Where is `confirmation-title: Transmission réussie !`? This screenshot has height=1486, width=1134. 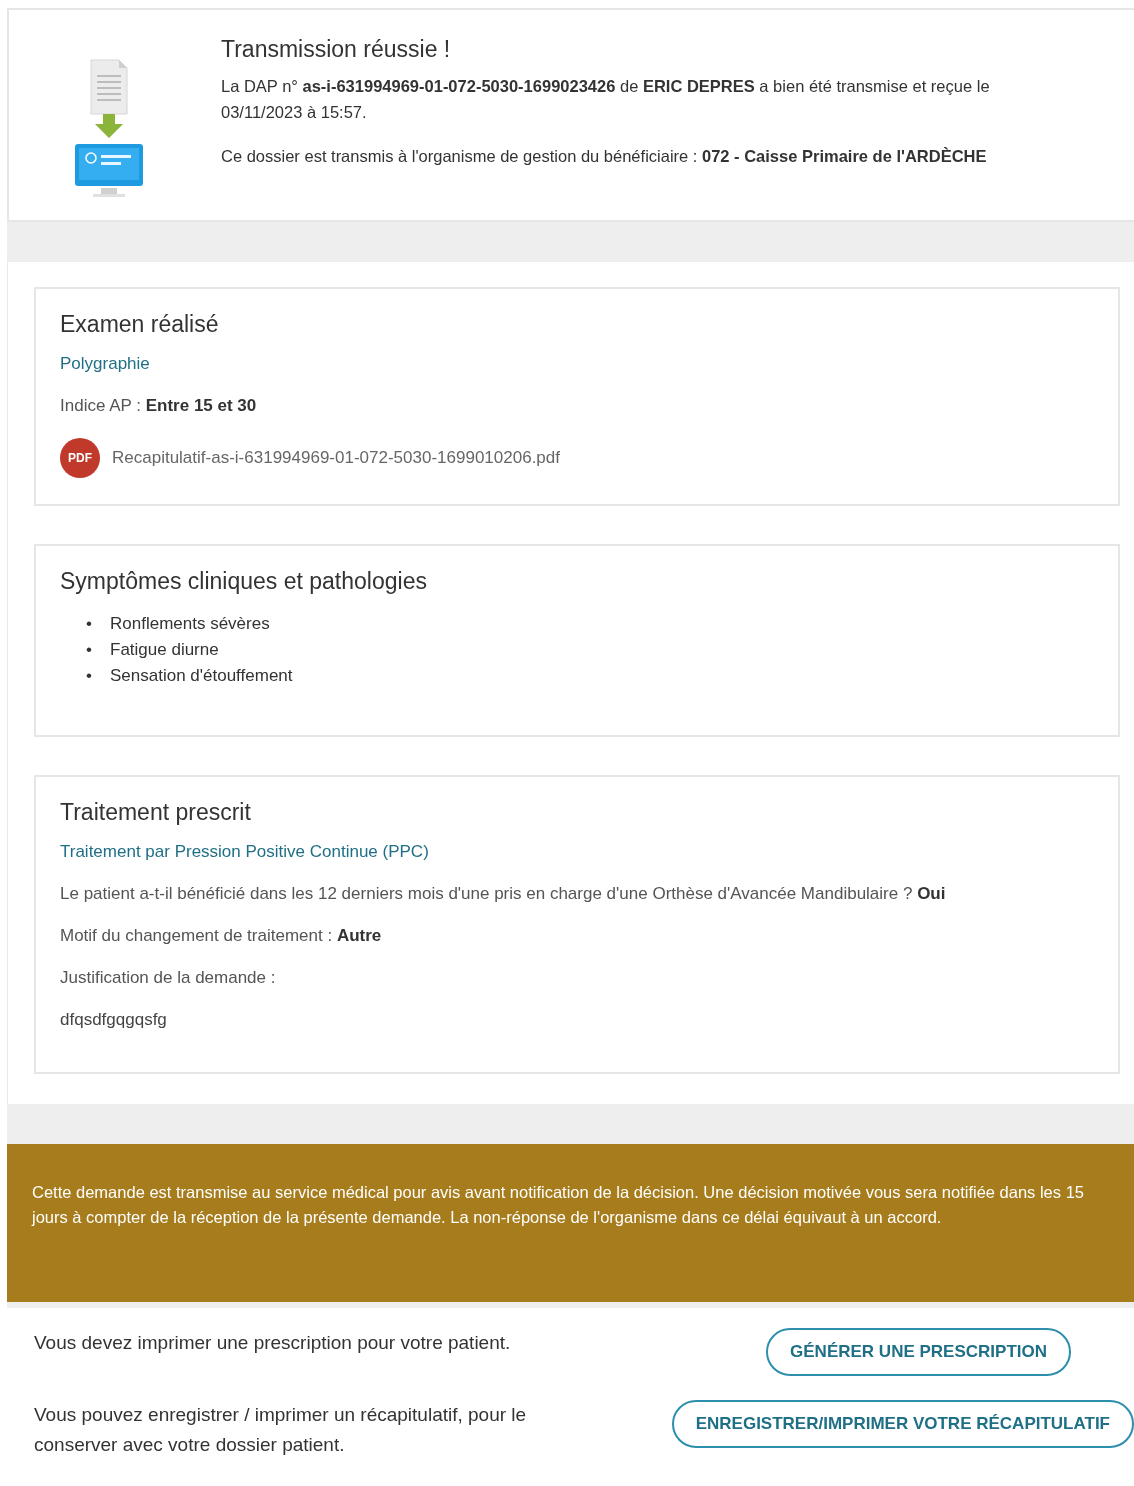 confirmation-title: Transmission réussie ! is located at coordinates (336, 49).